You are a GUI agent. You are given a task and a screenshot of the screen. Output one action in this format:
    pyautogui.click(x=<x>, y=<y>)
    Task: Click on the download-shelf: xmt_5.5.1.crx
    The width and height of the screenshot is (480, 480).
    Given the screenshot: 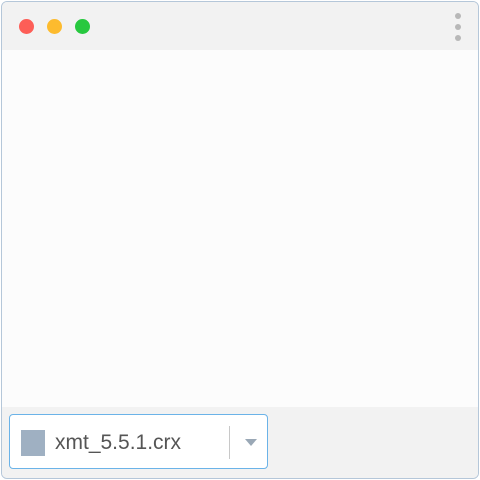 What is the action you would take?
    pyautogui.click(x=240, y=442)
    